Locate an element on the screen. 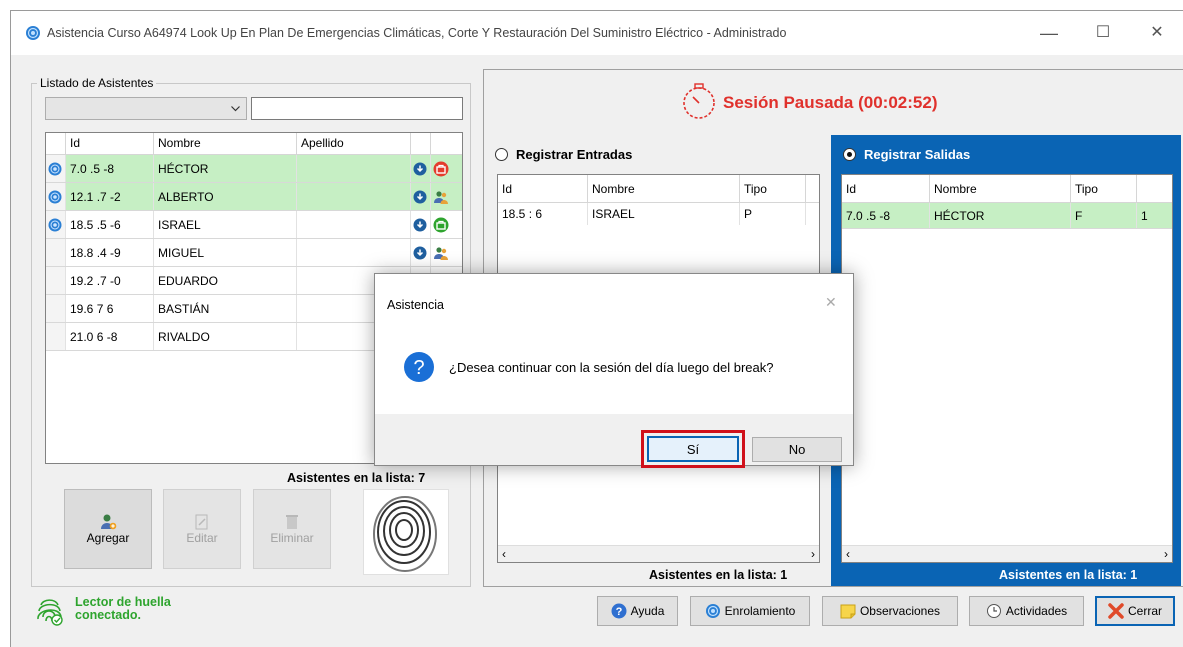 The image size is (1183, 647). chevron-down-icon is located at coordinates (235, 109).